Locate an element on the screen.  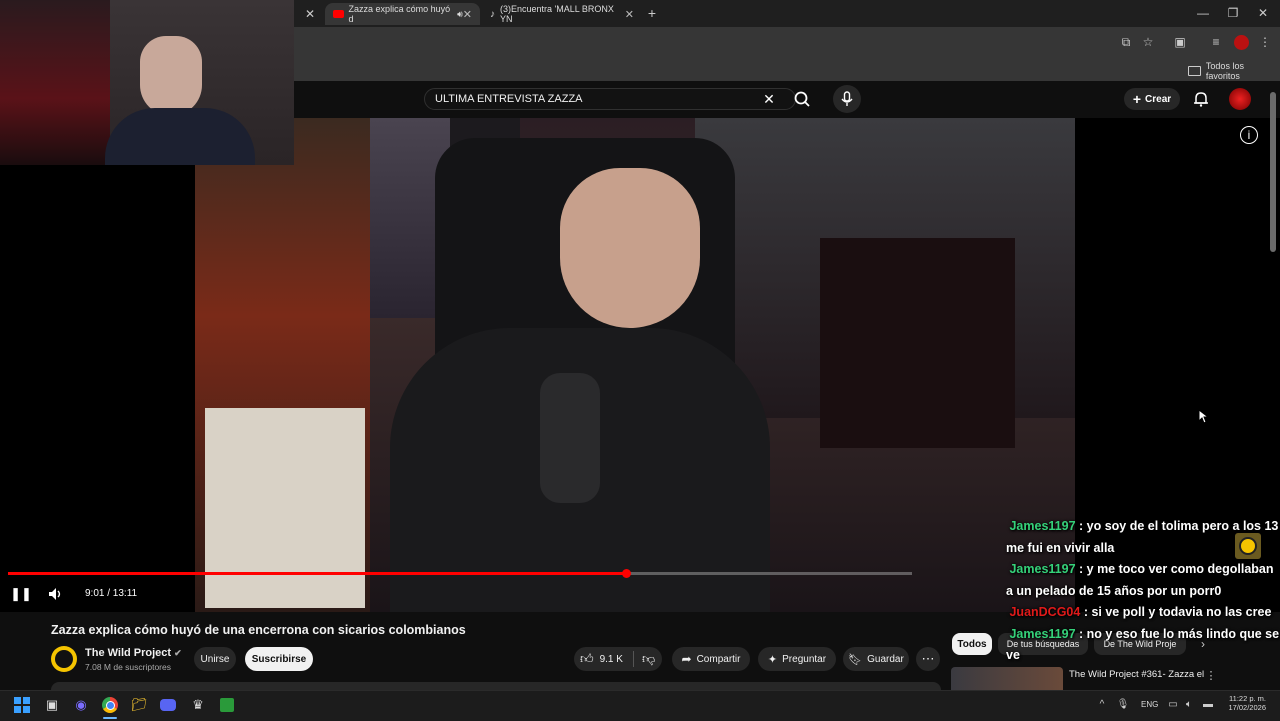
mouse-cursor-icon is located at coordinates (1203, 416).